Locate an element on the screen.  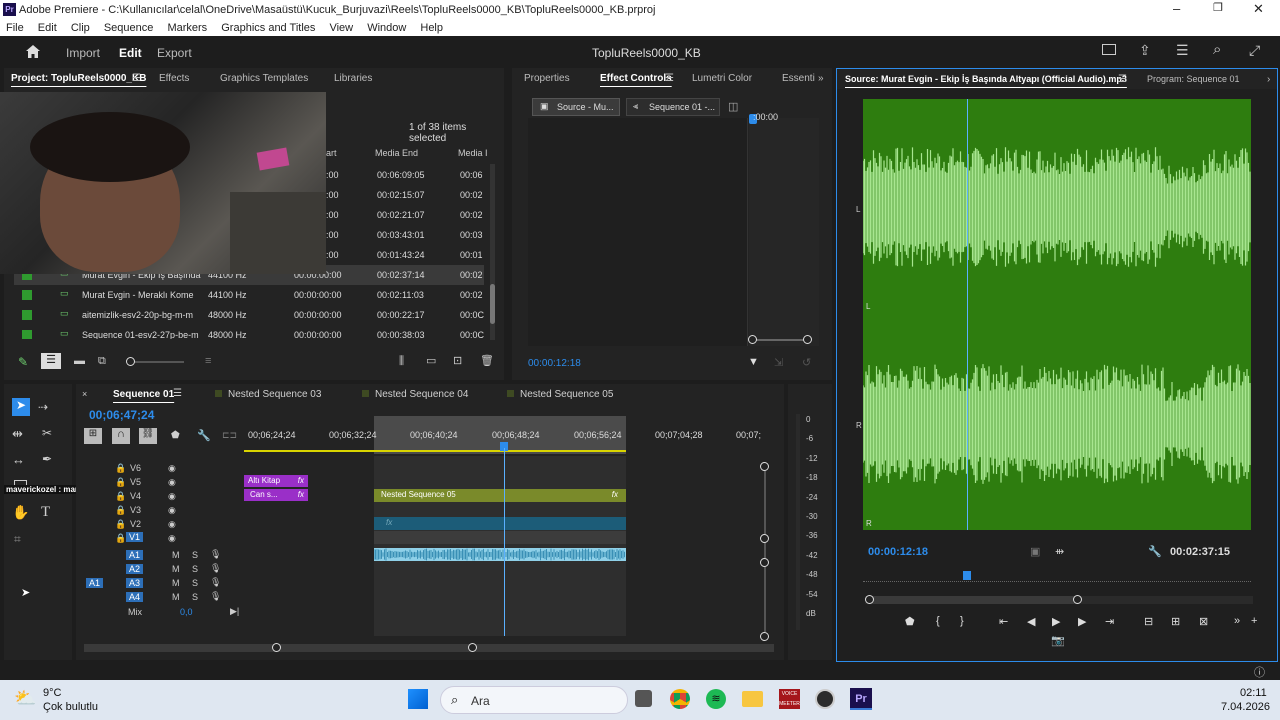
source-menu-icon: ☰ is located at coordinates (1122, 79).